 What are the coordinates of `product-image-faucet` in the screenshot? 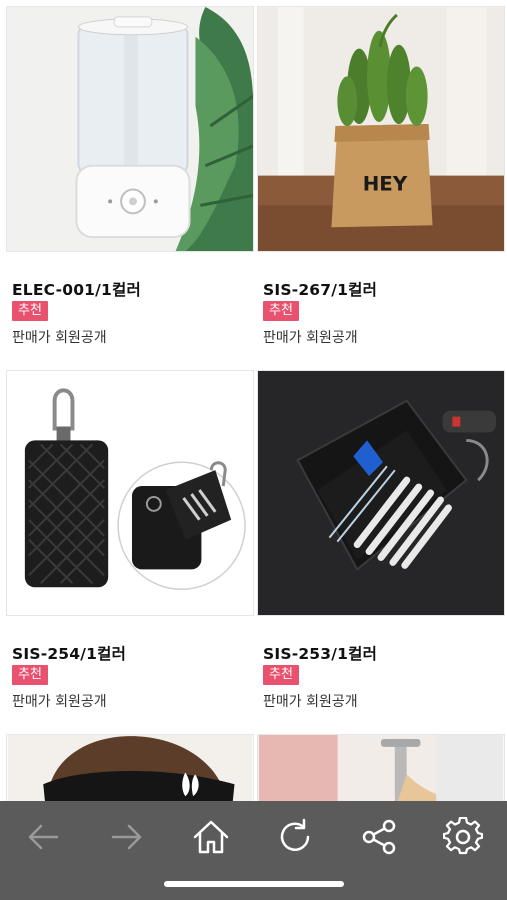 It's located at (381, 769).